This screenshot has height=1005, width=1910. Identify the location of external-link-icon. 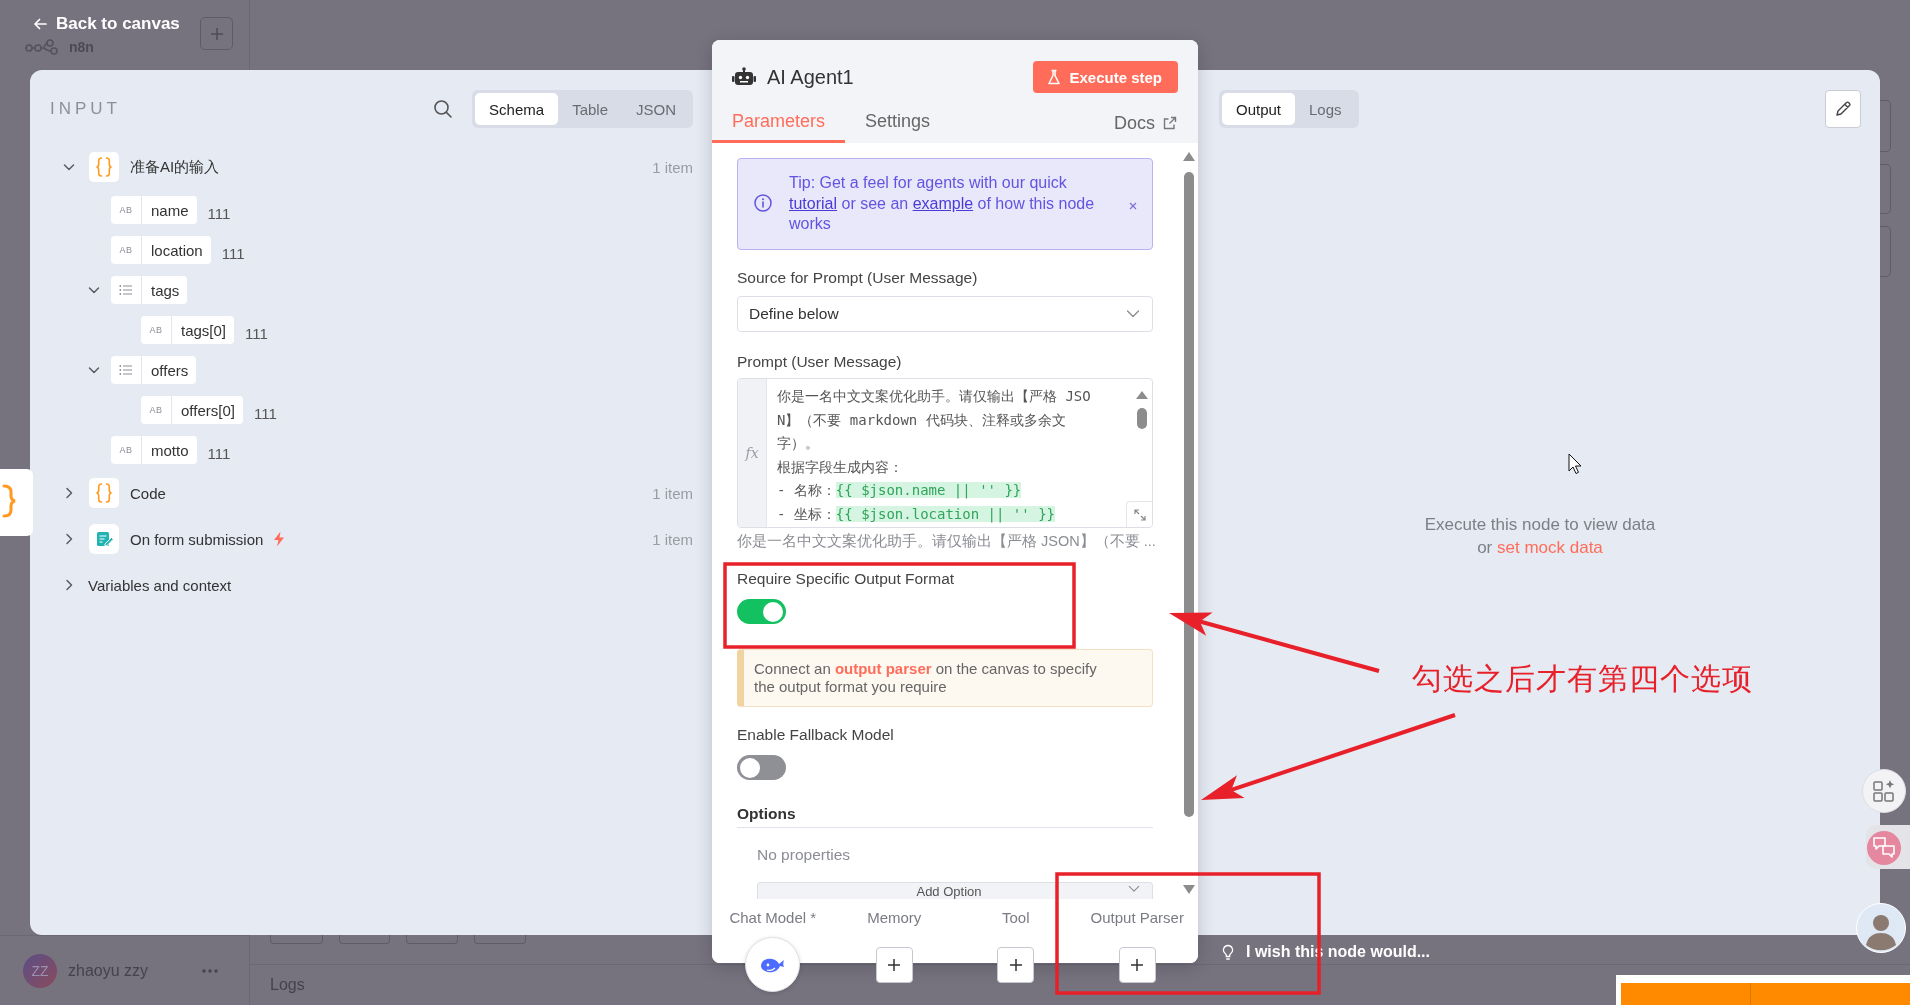
(1170, 123).